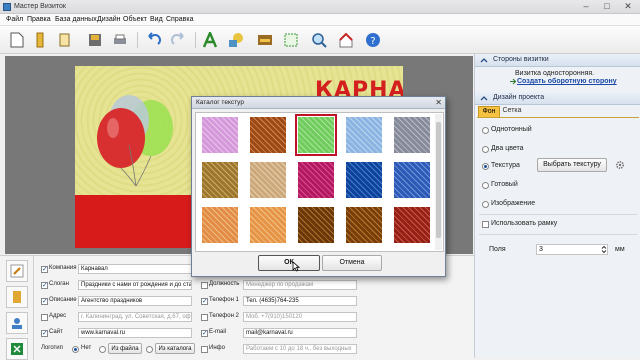  I want to click on spinner-icon, so click(604, 249).